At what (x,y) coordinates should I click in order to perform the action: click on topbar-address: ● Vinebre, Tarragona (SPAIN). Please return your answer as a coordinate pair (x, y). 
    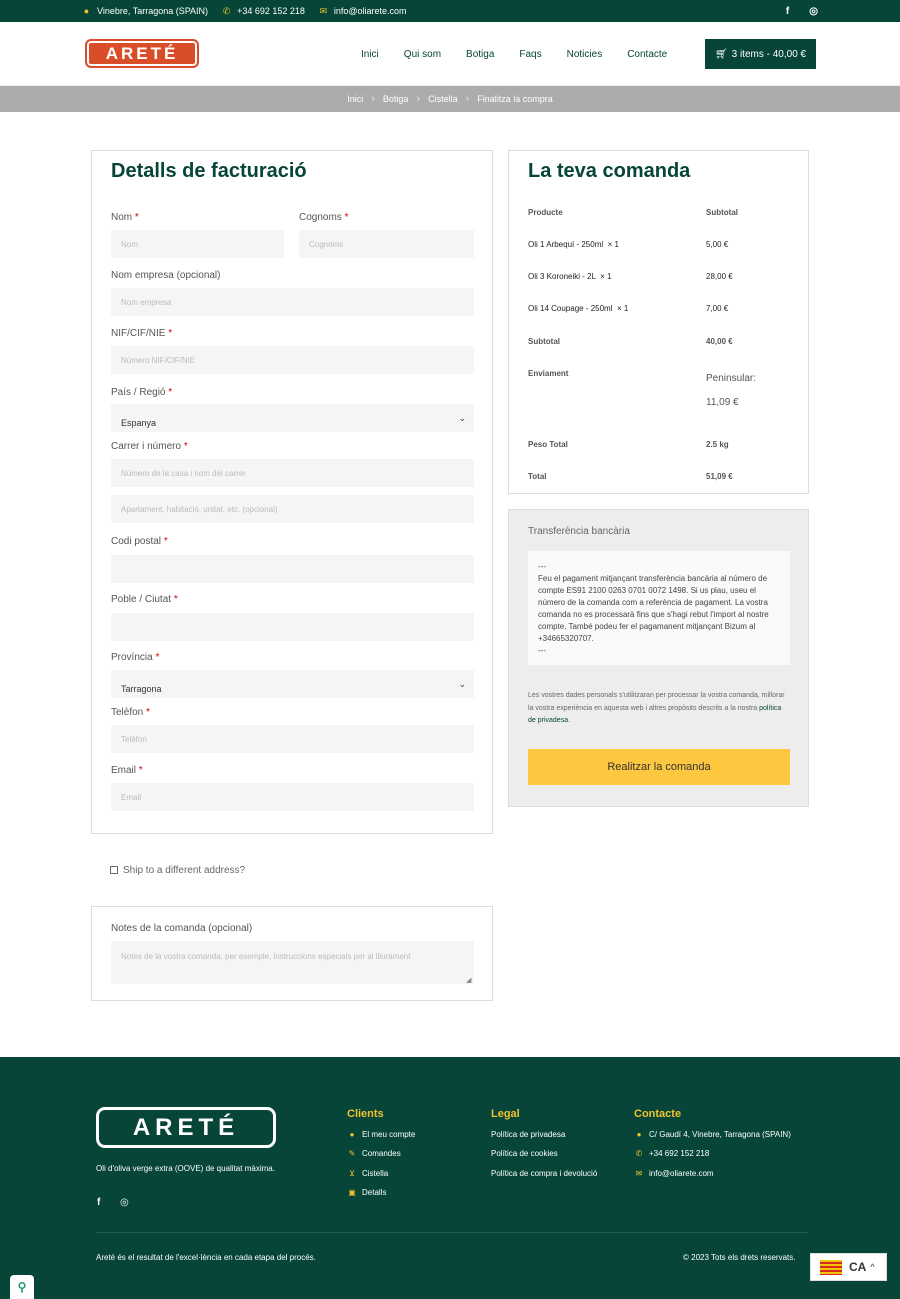
    Looking at the image, I should click on (146, 11).